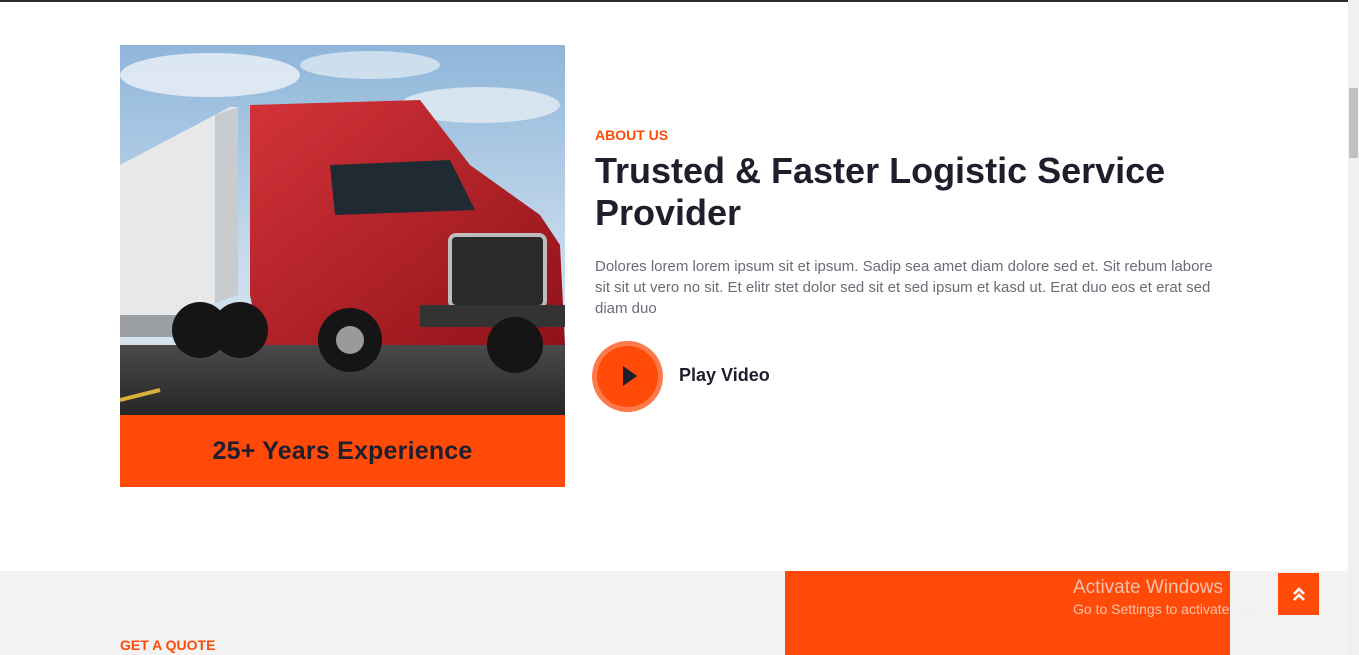 This screenshot has height=655, width=1359. I want to click on back-to-top-button, so click(1298, 594).